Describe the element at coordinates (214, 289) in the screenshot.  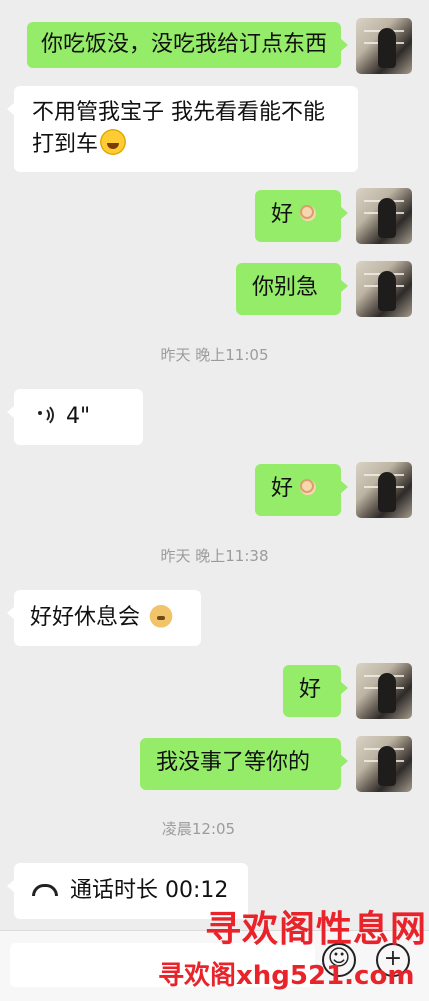
I see `message-row: 你别急` at that location.